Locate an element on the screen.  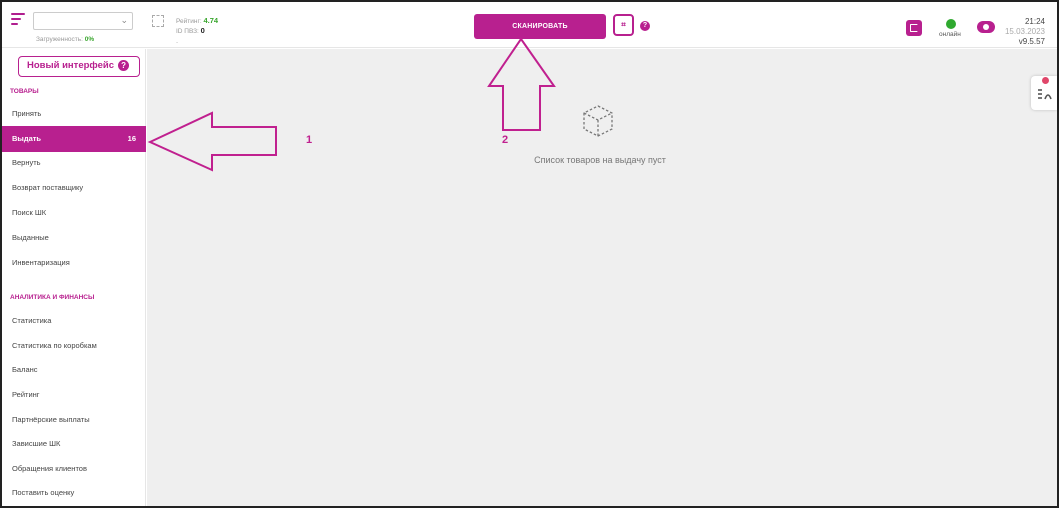
annotation-label-1: 1 is located at coordinates (309, 140).